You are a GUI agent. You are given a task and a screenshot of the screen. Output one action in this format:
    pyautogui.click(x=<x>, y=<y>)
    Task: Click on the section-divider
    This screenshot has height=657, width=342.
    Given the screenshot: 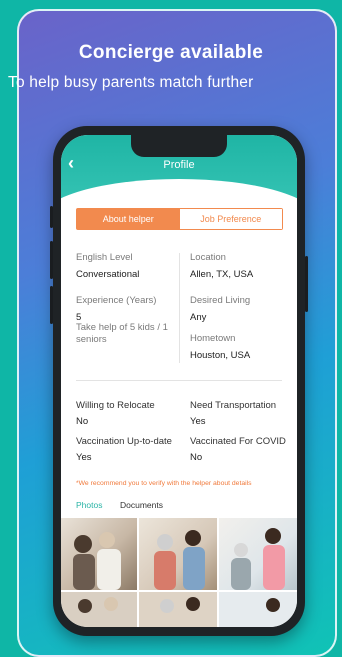 What is the action you would take?
    pyautogui.click(x=179, y=380)
    